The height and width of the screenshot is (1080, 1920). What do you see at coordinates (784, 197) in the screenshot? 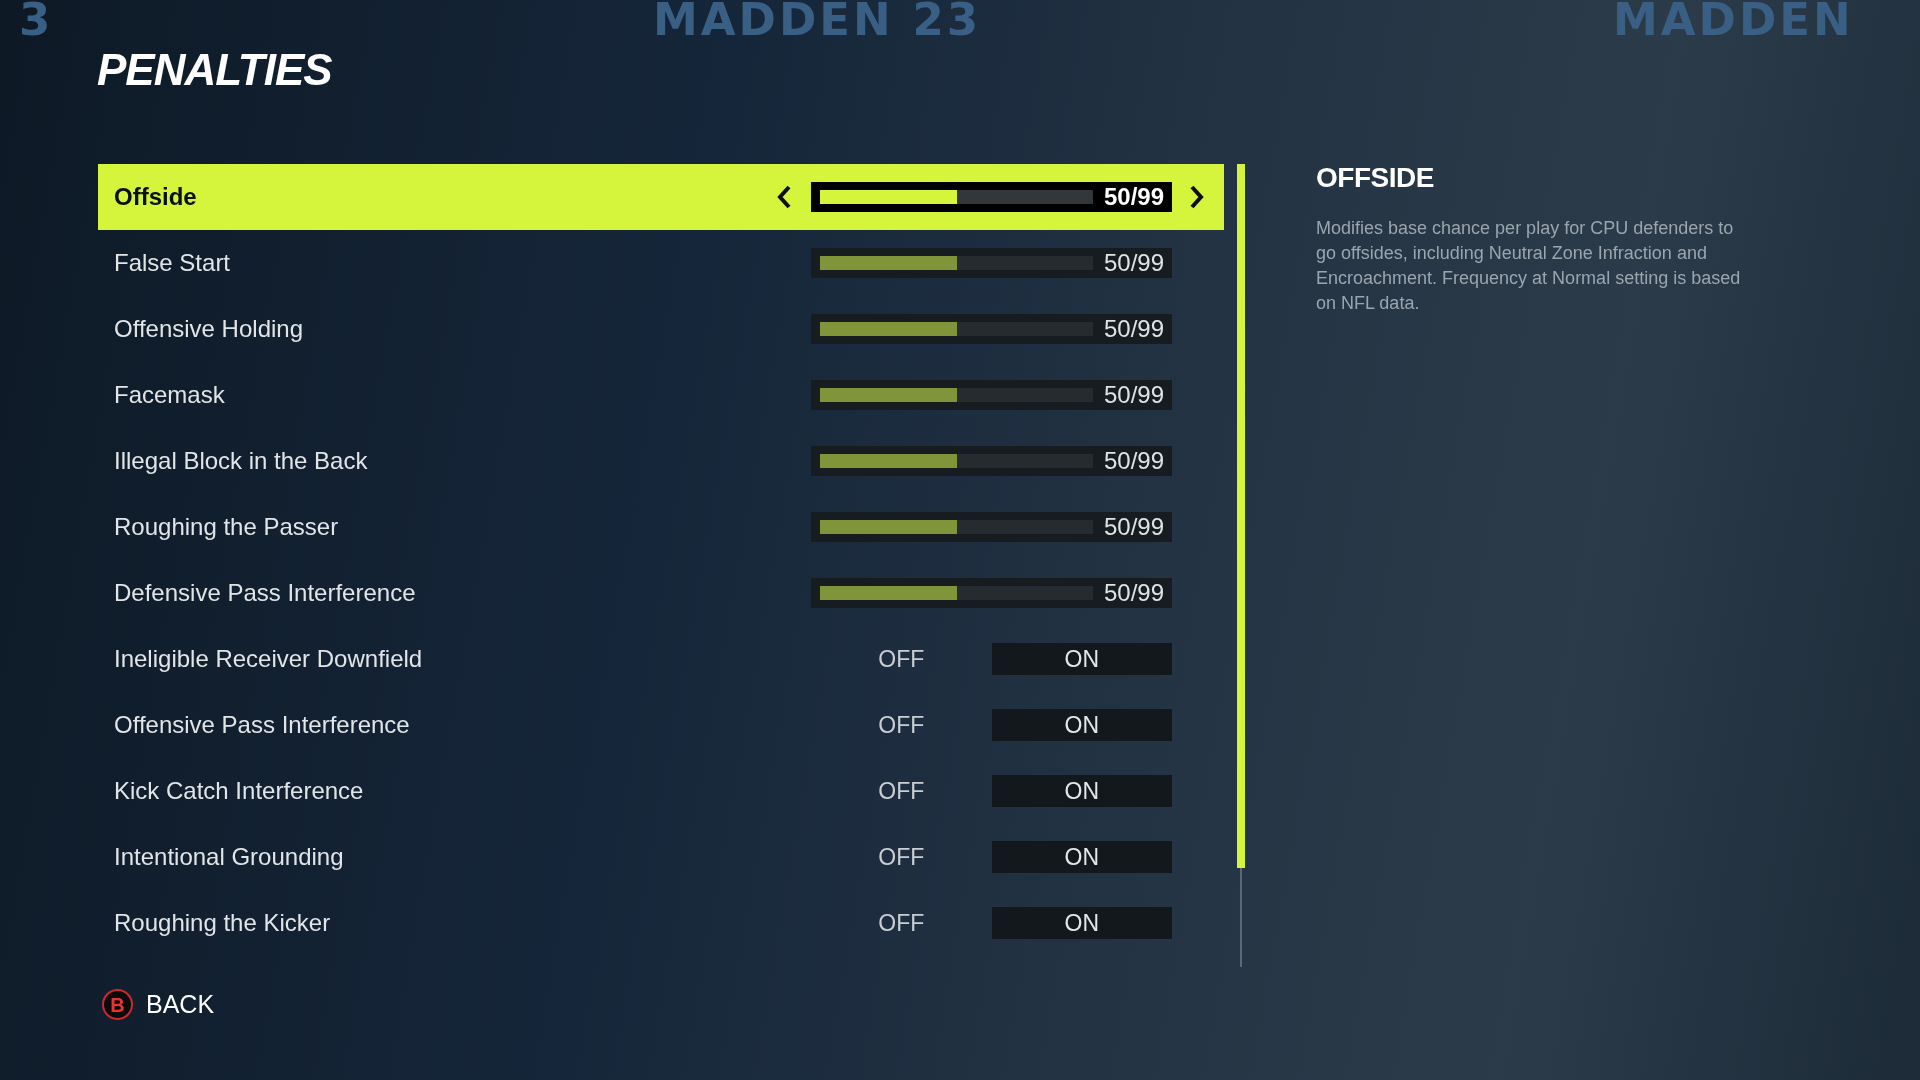
I see `chevron-left-icon` at bounding box center [784, 197].